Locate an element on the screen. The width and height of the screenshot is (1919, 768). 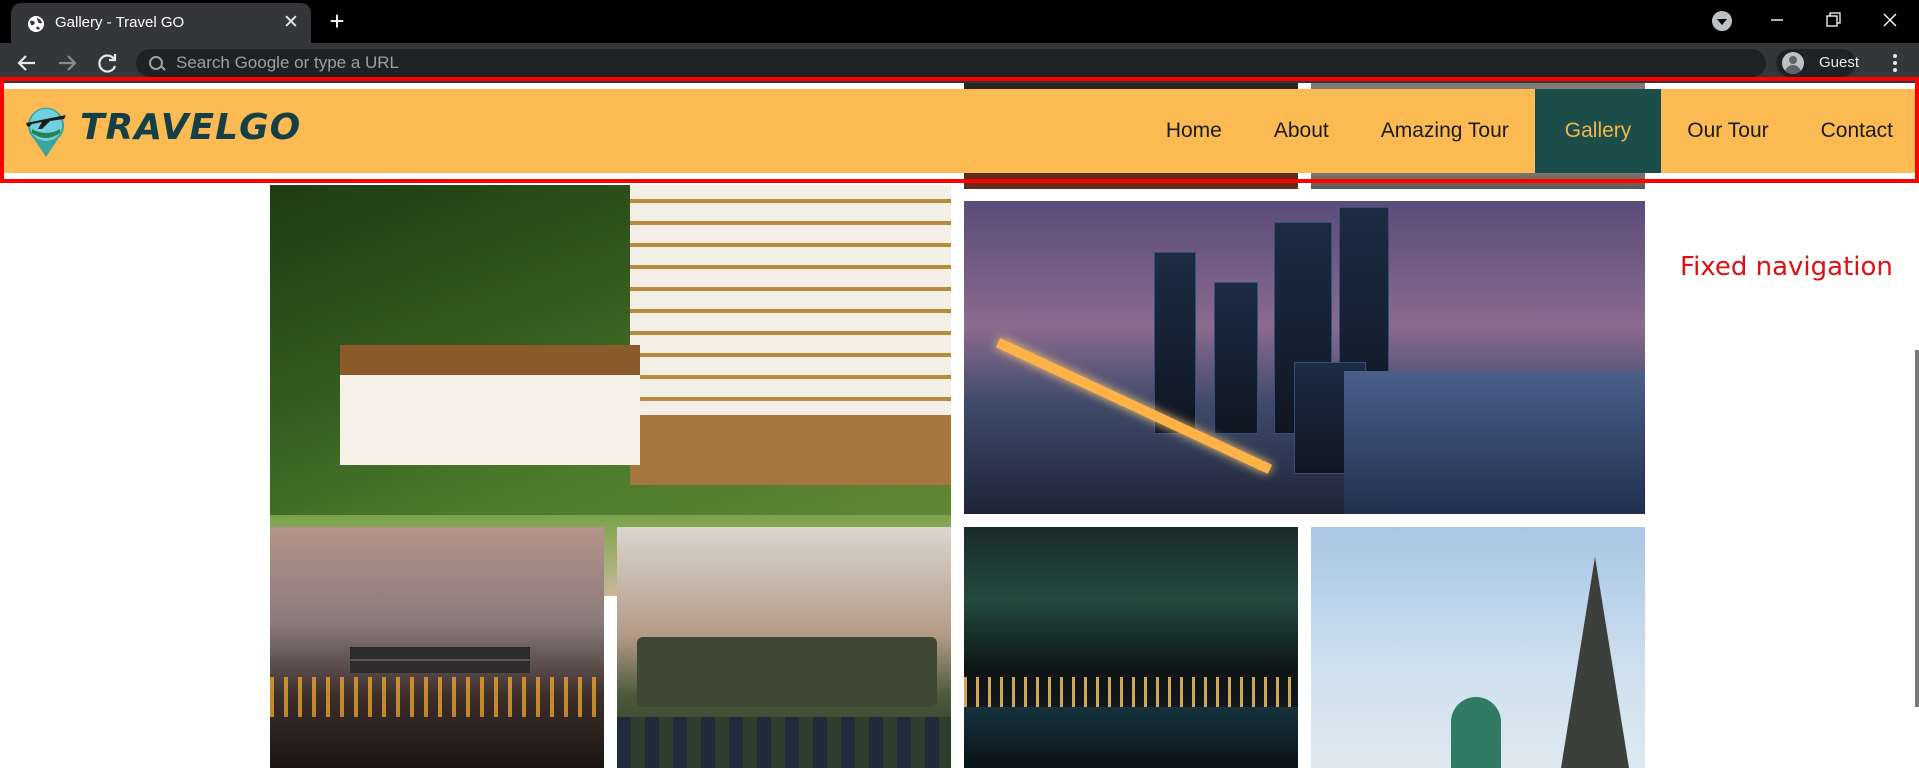
kebab-menu-icon is located at coordinates (1895, 63).